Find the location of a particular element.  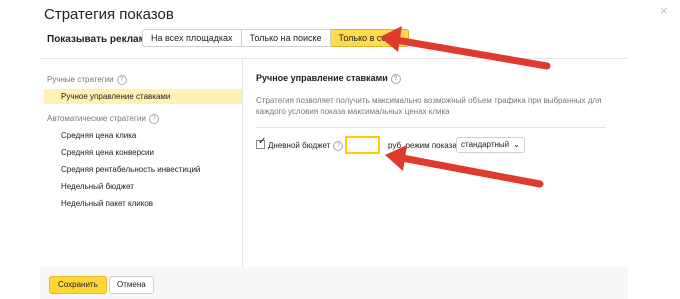

arrow-to-budget-input is located at coordinates (464, 166).